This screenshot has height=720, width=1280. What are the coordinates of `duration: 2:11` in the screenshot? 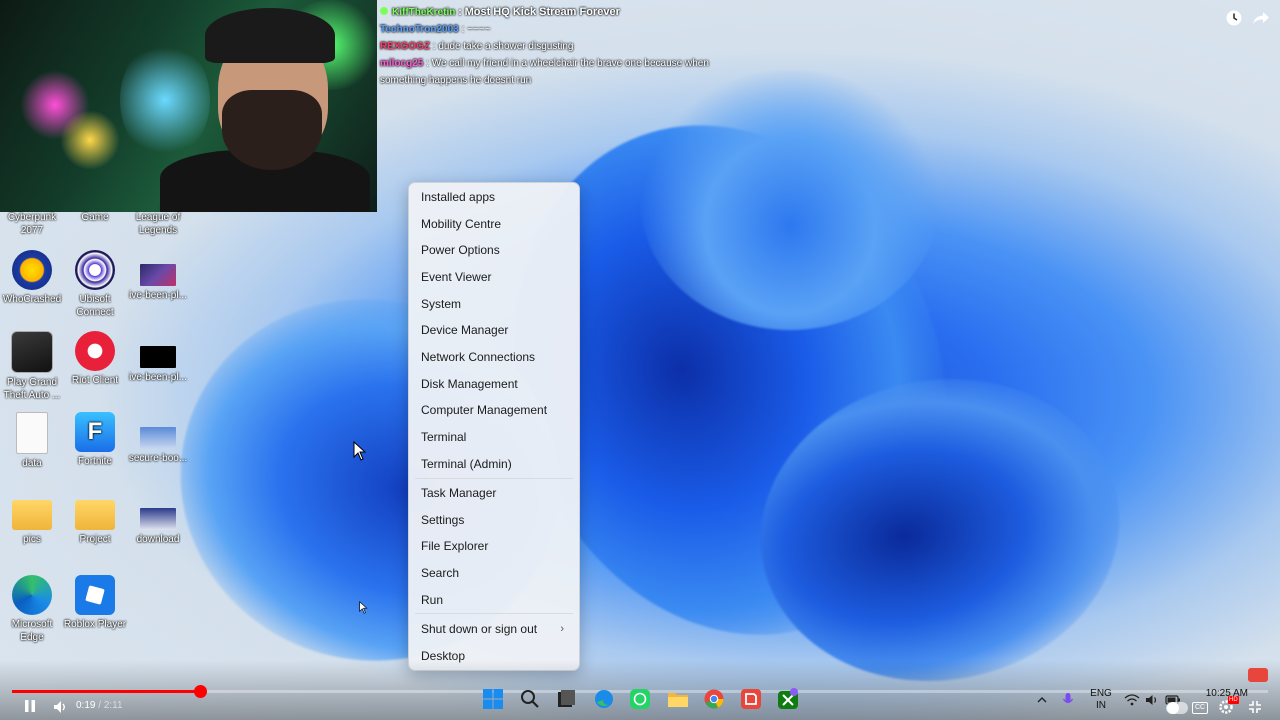 It's located at (113, 705).